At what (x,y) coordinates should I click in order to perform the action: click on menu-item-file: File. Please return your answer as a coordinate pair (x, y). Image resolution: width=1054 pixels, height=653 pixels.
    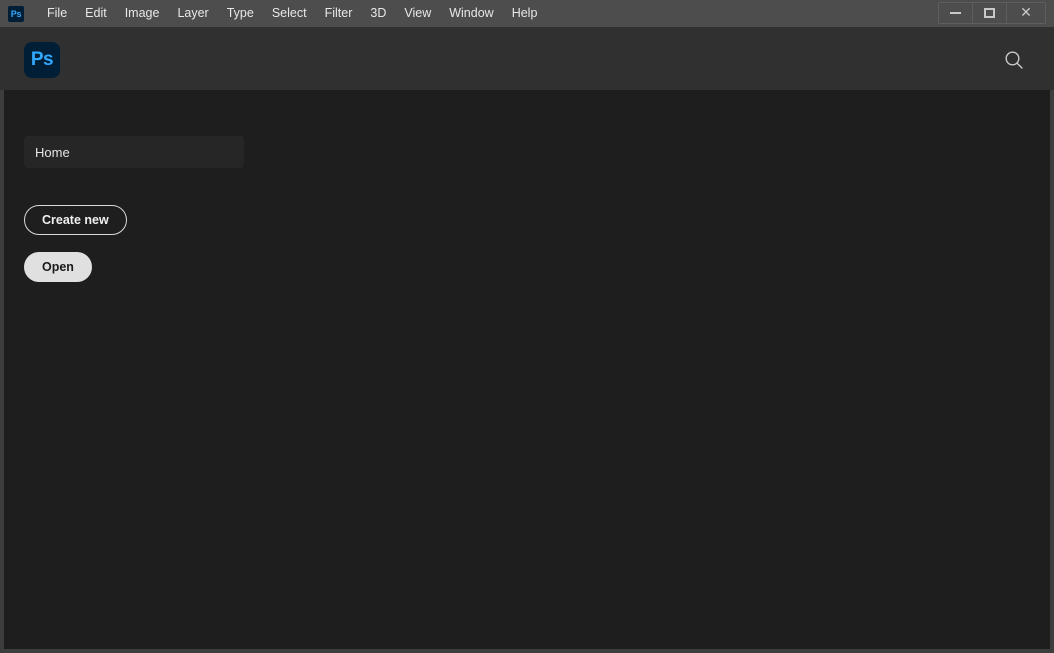
    Looking at the image, I should click on (57, 13).